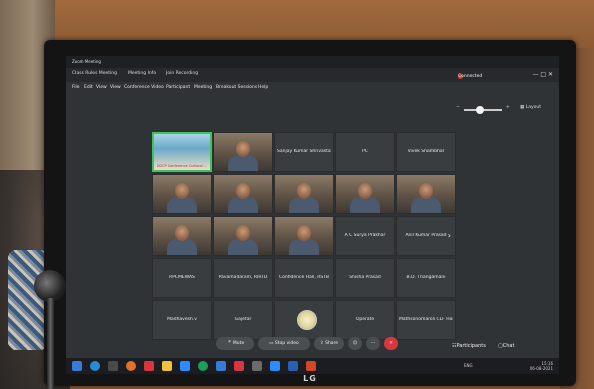 This screenshot has width=594, height=389. What do you see at coordinates (115, 87) in the screenshot?
I see `menu-view-2: View` at bounding box center [115, 87].